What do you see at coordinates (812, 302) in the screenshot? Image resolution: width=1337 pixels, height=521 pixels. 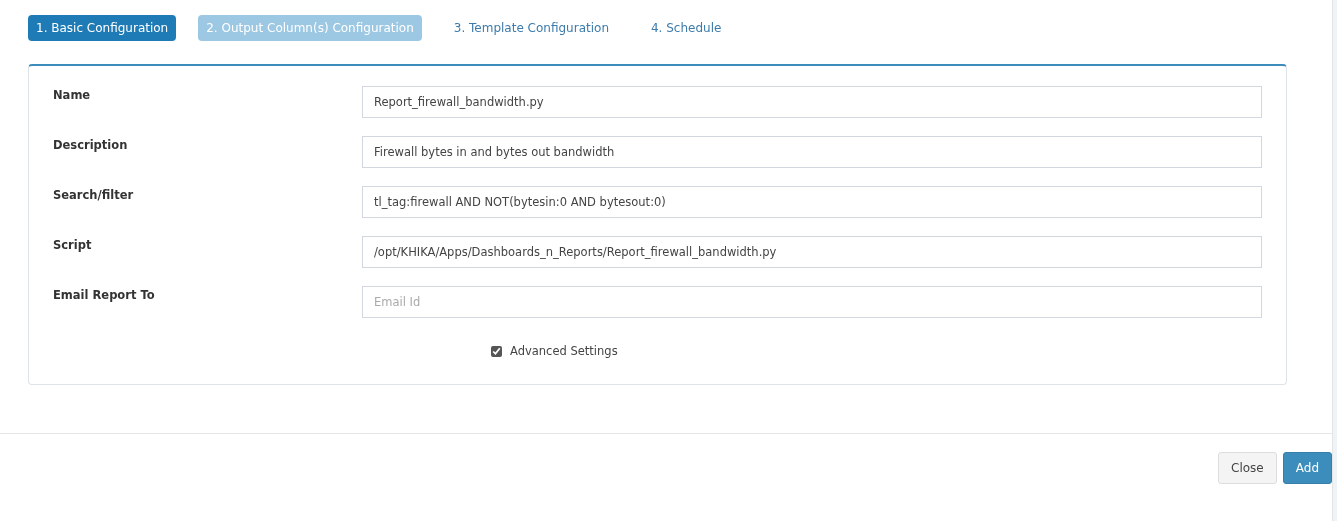 I see `input-field: Email Id` at bounding box center [812, 302].